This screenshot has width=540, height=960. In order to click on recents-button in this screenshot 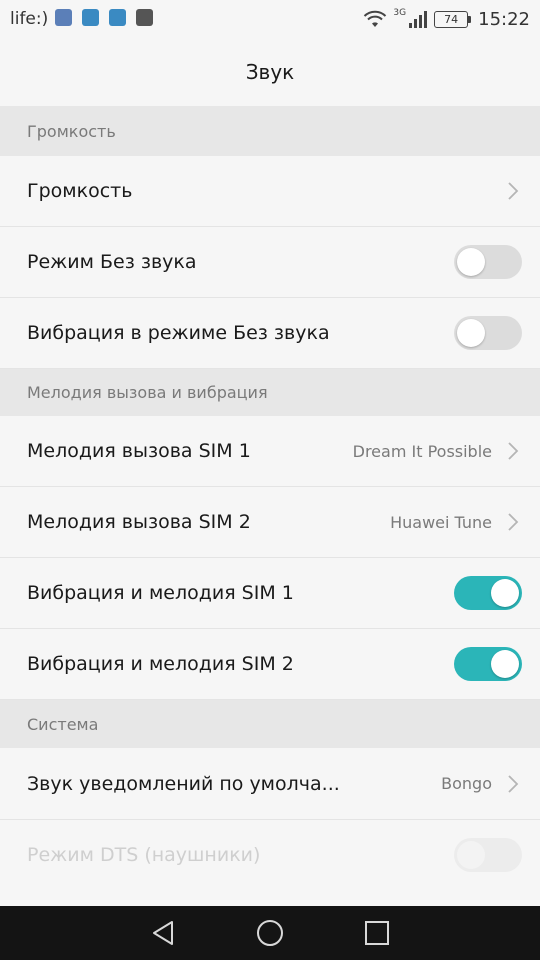, I will do `click(377, 933)`.